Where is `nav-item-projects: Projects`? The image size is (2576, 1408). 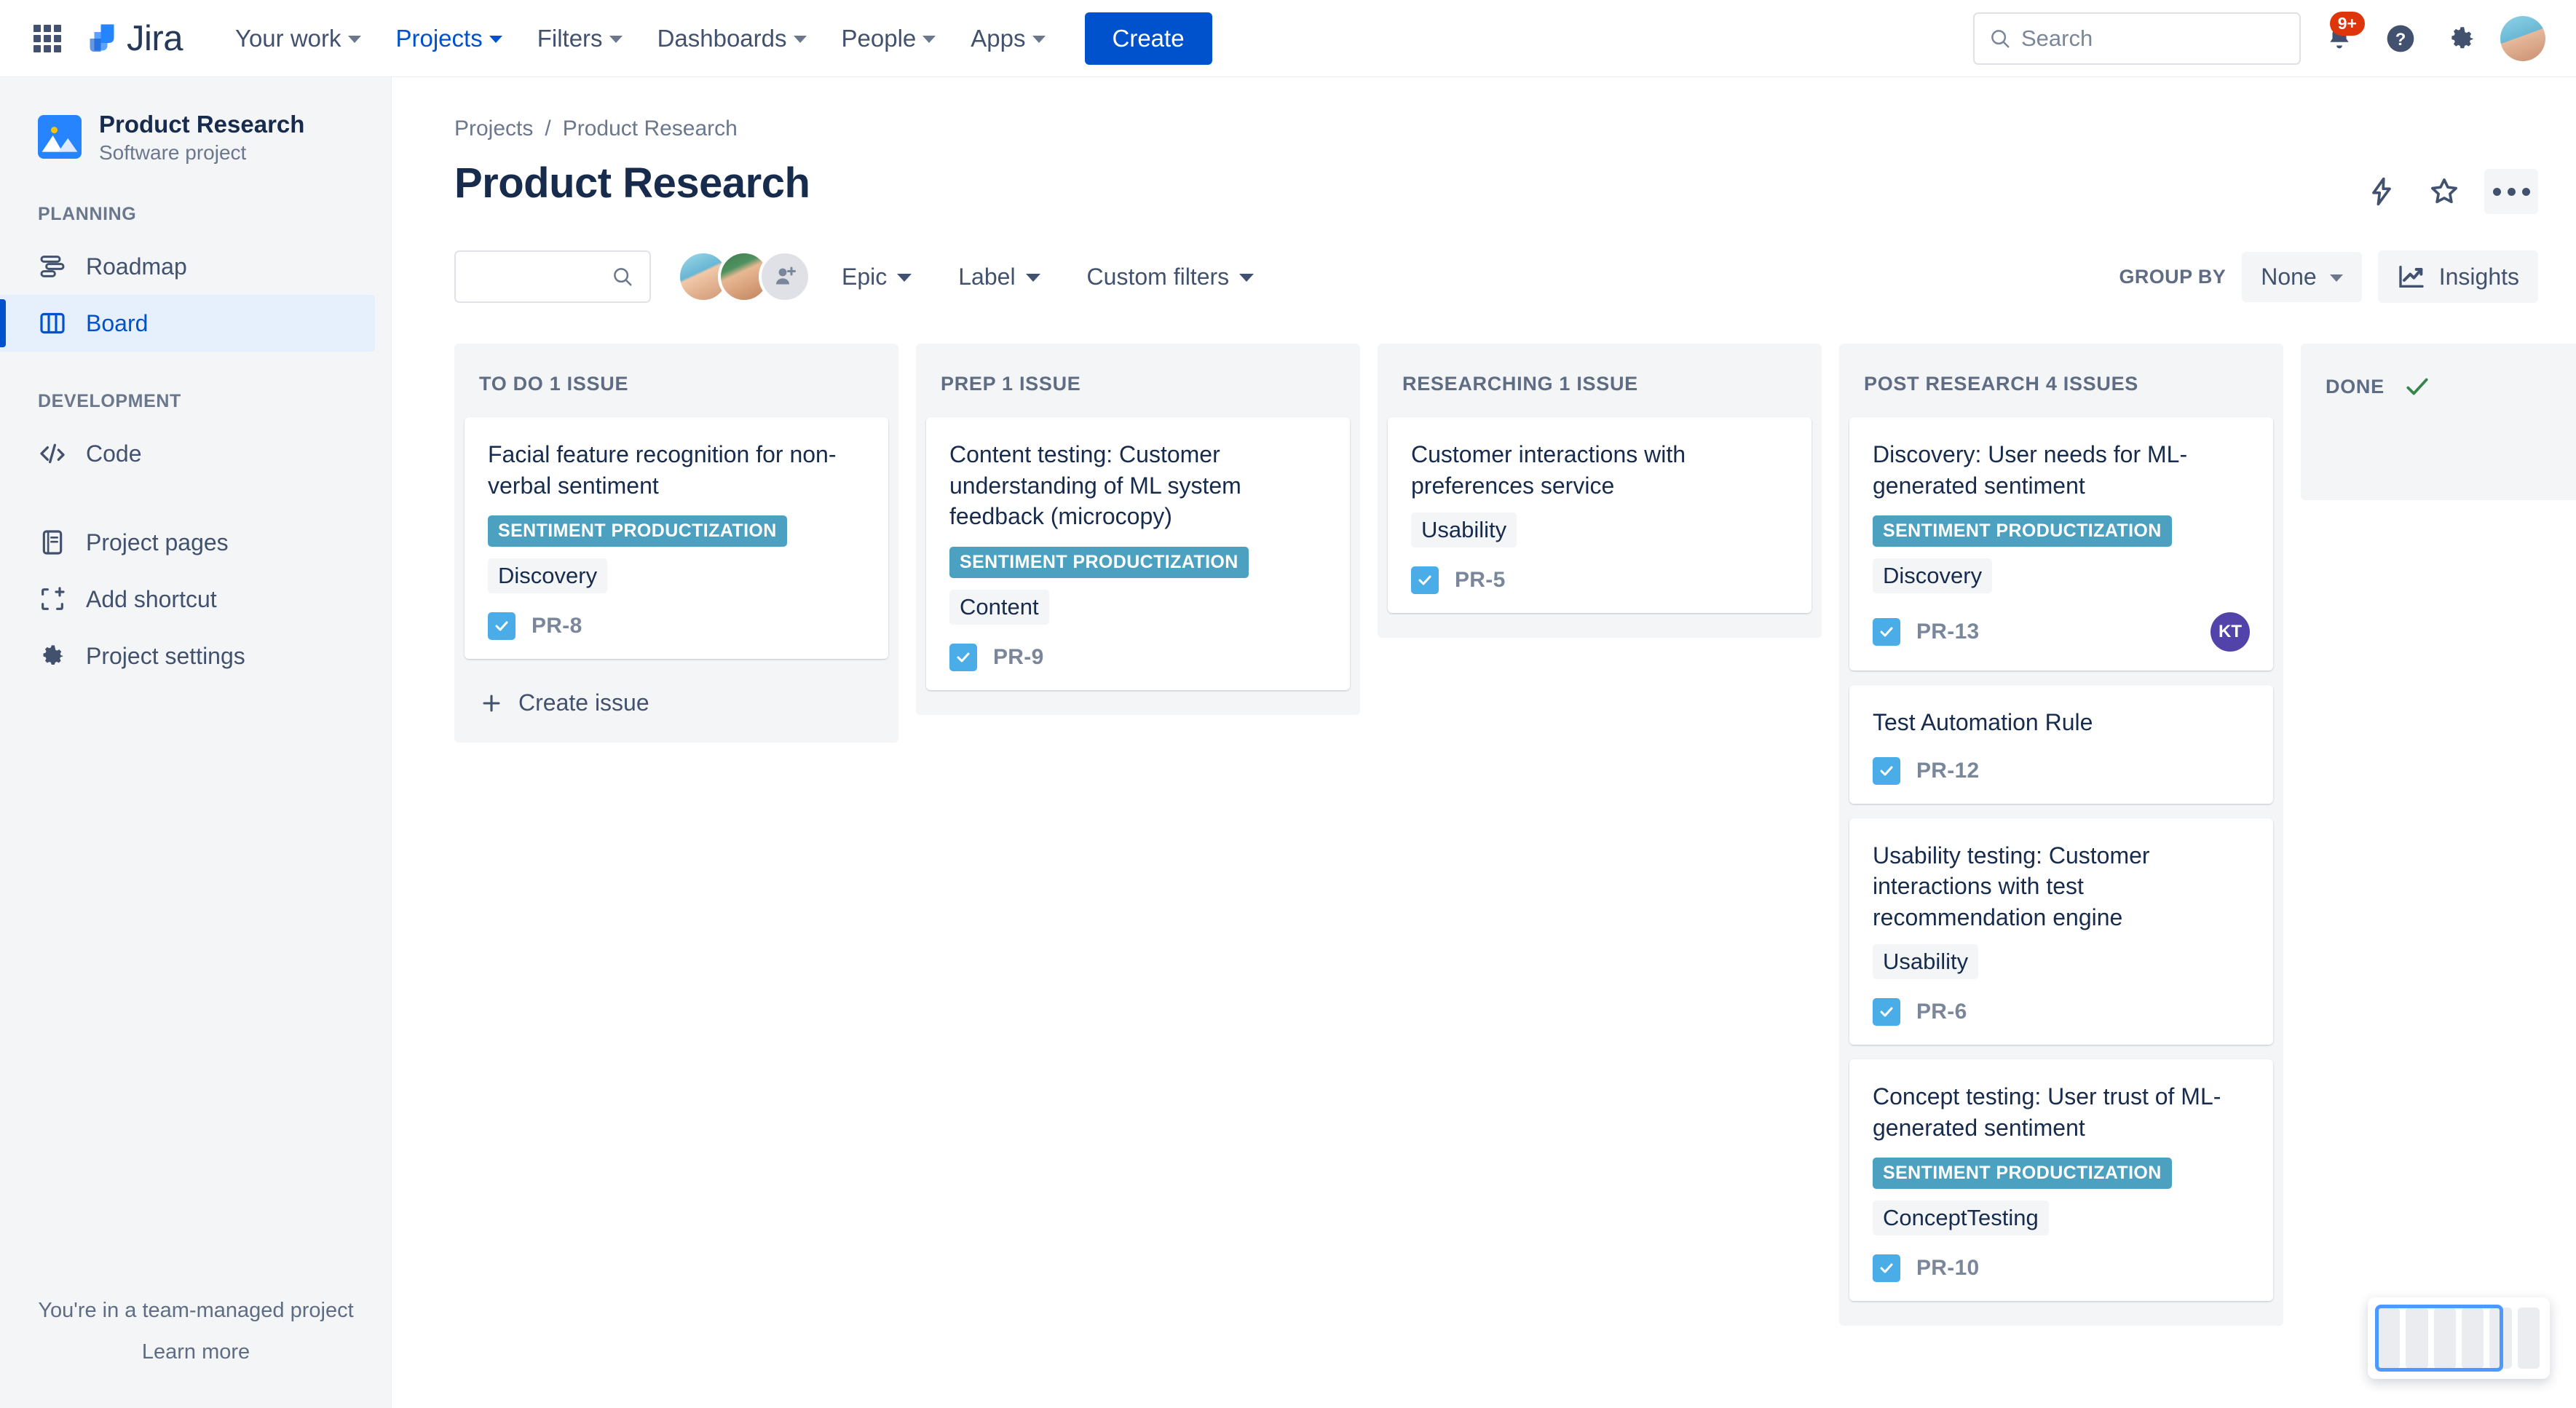 nav-item-projects: Projects is located at coordinates (449, 49).